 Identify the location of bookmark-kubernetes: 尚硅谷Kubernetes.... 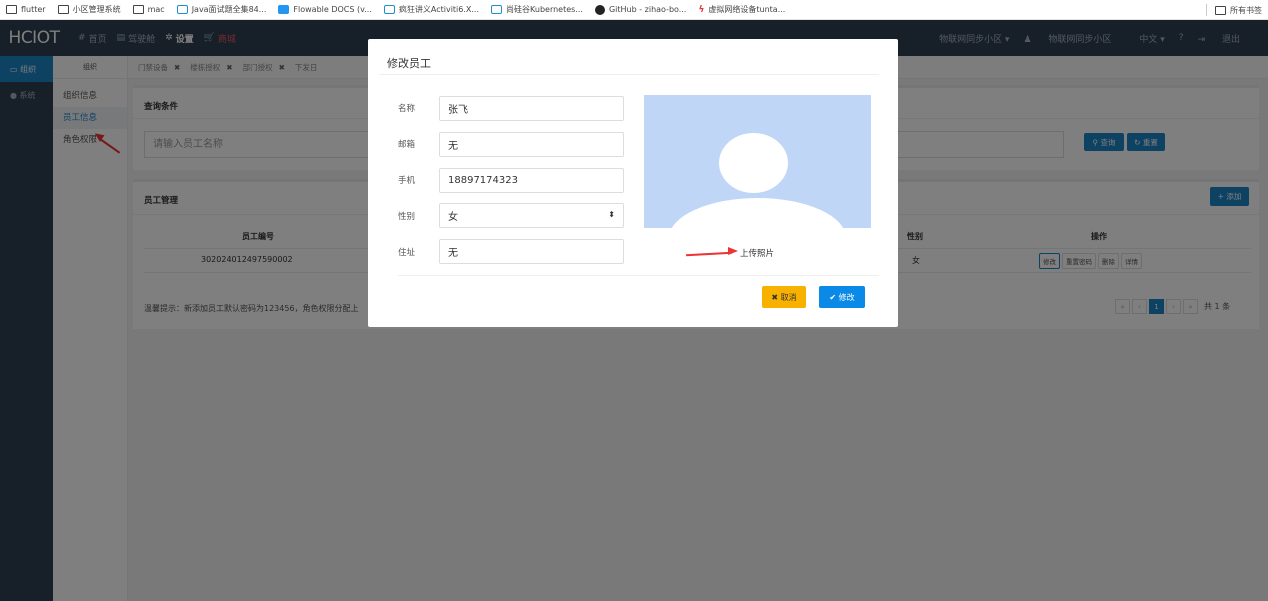
(537, 9).